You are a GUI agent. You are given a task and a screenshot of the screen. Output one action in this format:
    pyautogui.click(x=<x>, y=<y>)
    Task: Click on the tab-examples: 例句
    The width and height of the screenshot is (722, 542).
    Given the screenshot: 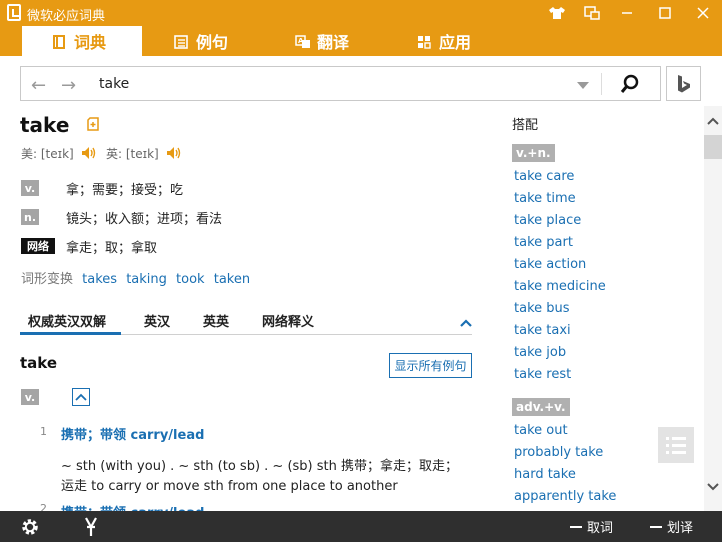 What is the action you would take?
    pyautogui.click(x=201, y=41)
    